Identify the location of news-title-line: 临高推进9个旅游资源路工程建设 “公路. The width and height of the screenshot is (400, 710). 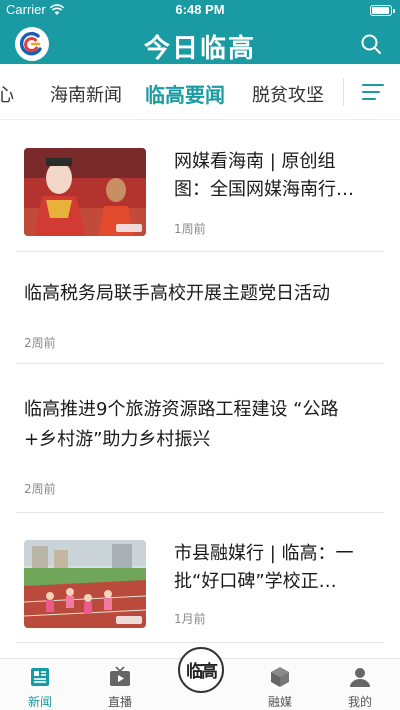
(181, 409).